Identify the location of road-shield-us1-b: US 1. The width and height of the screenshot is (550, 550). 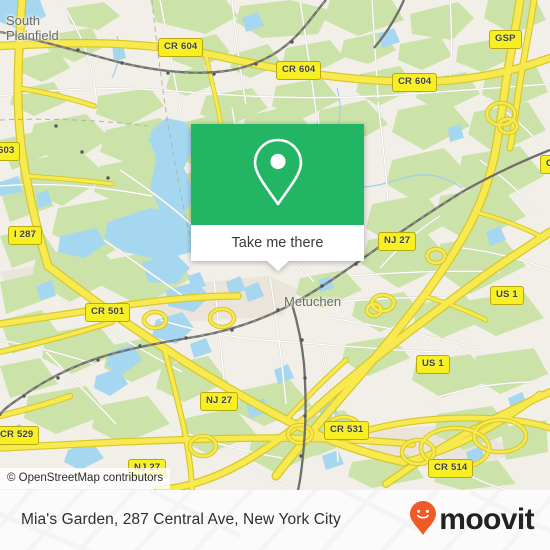
(433, 364).